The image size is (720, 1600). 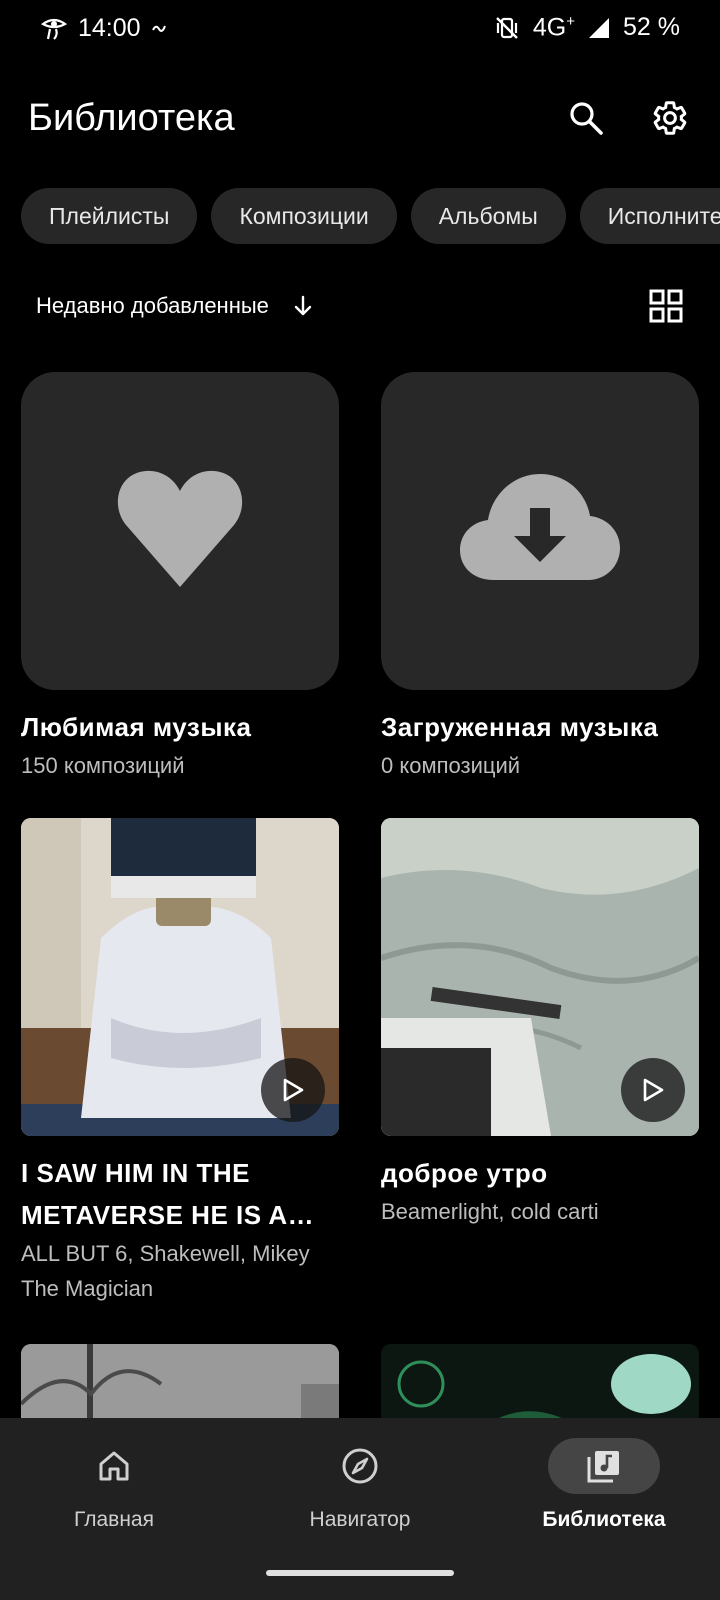 What do you see at coordinates (152, 306) in the screenshot?
I see `sort-label: Недавно добавленные` at bounding box center [152, 306].